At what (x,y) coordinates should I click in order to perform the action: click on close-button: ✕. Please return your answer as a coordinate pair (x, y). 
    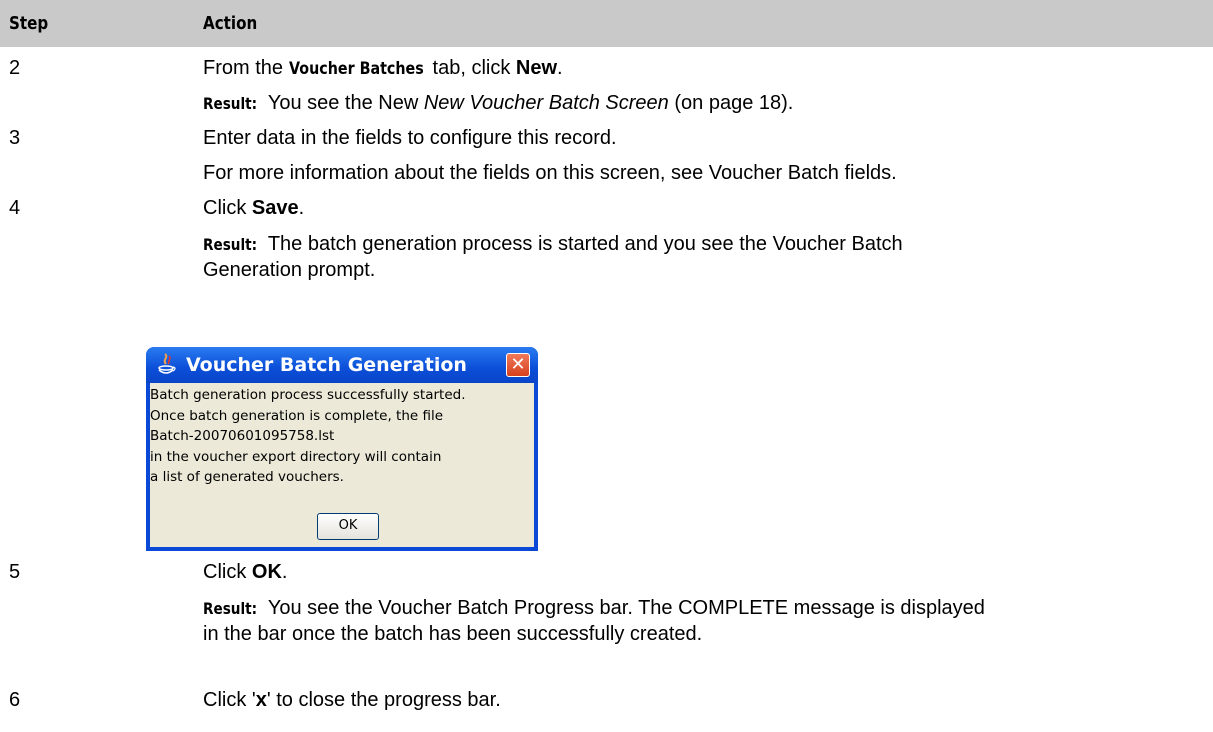
    Looking at the image, I should click on (518, 365).